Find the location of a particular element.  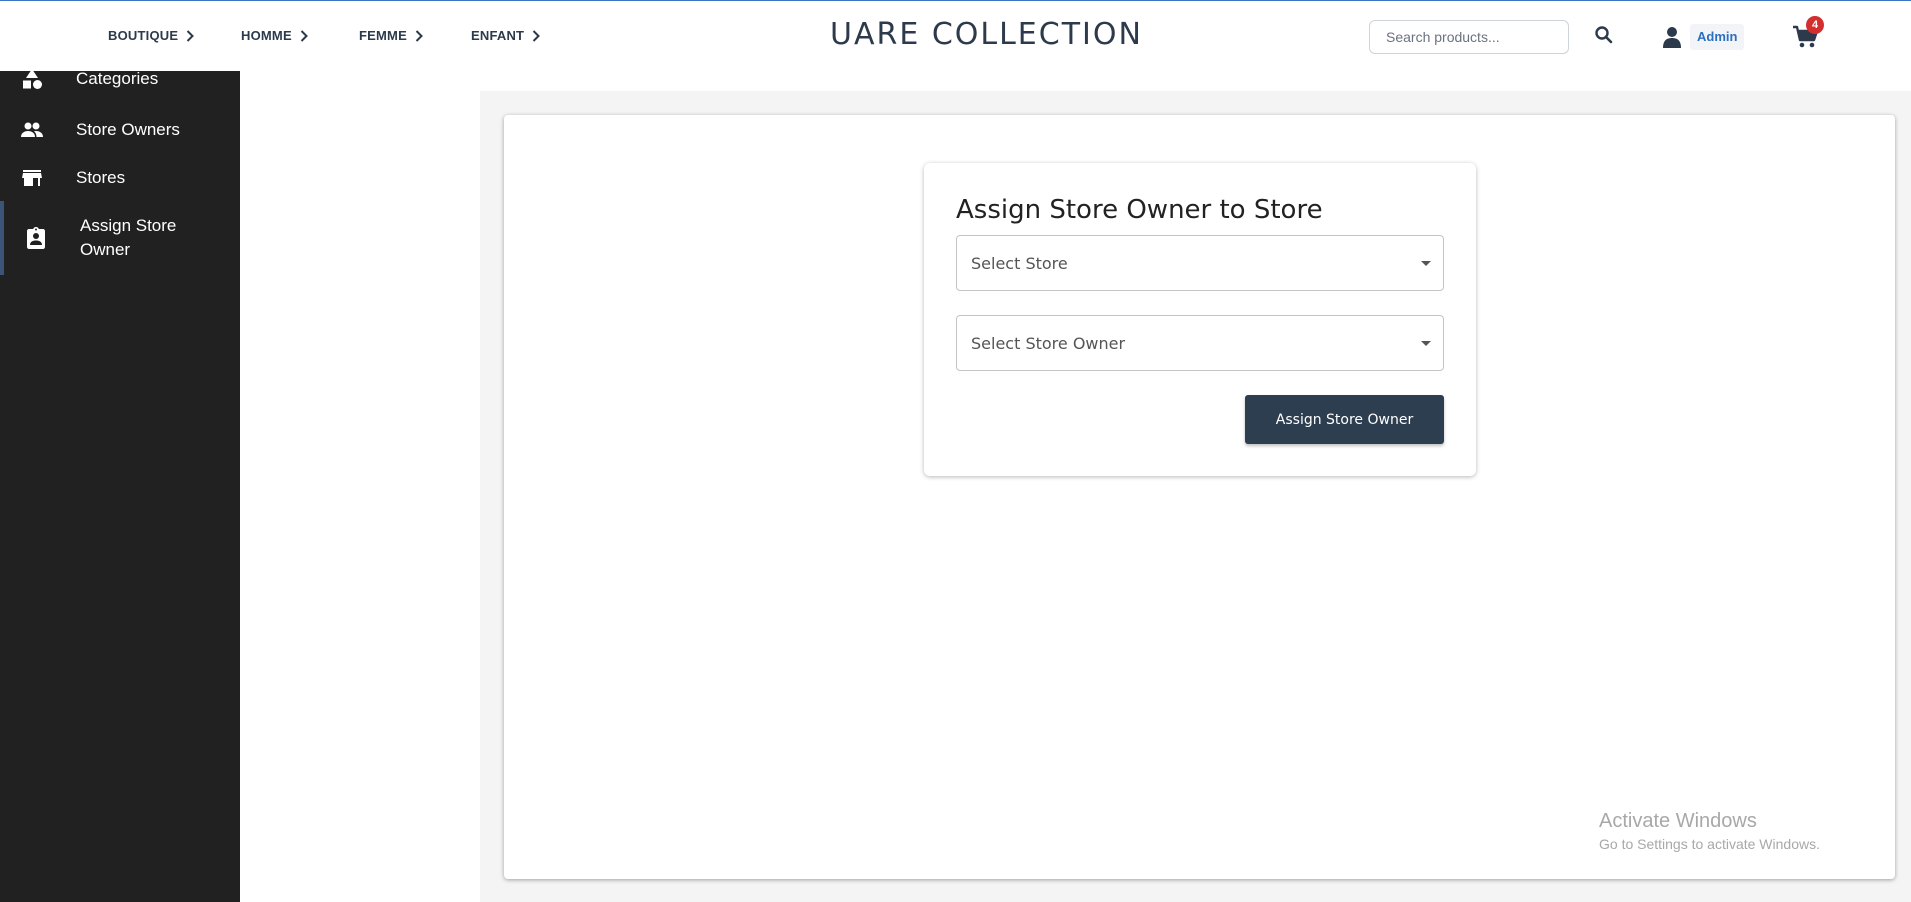

activate-windows-title: Activate Windows is located at coordinates (1678, 821).